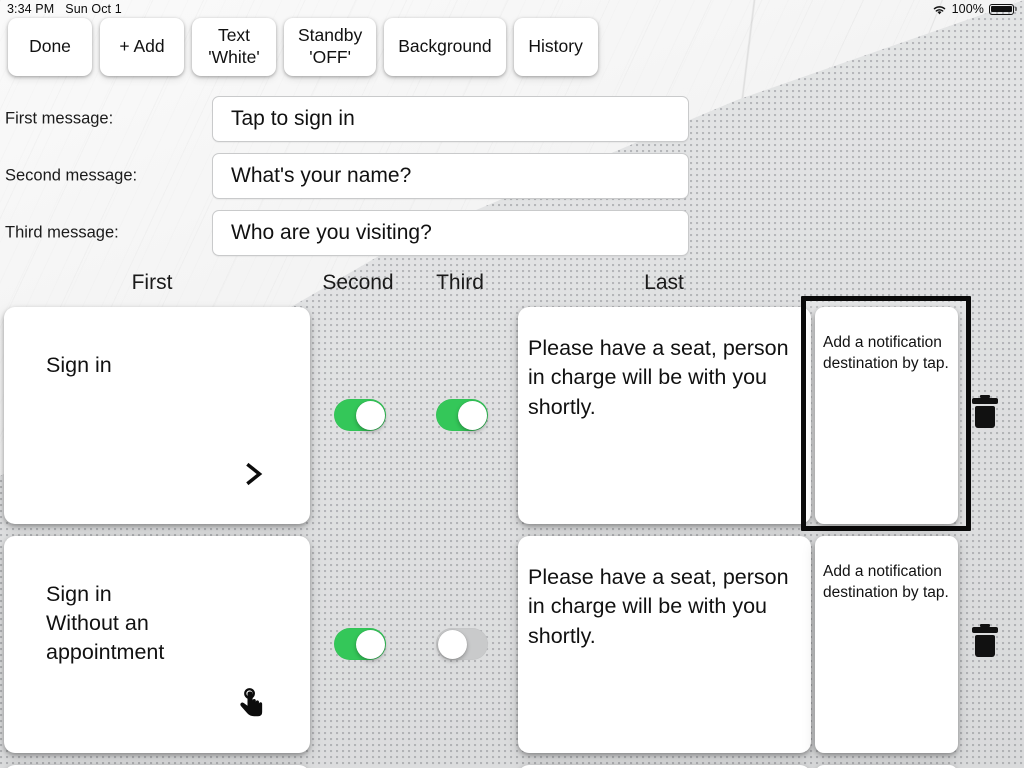  I want to click on tap-hand-icon, so click(253, 703).